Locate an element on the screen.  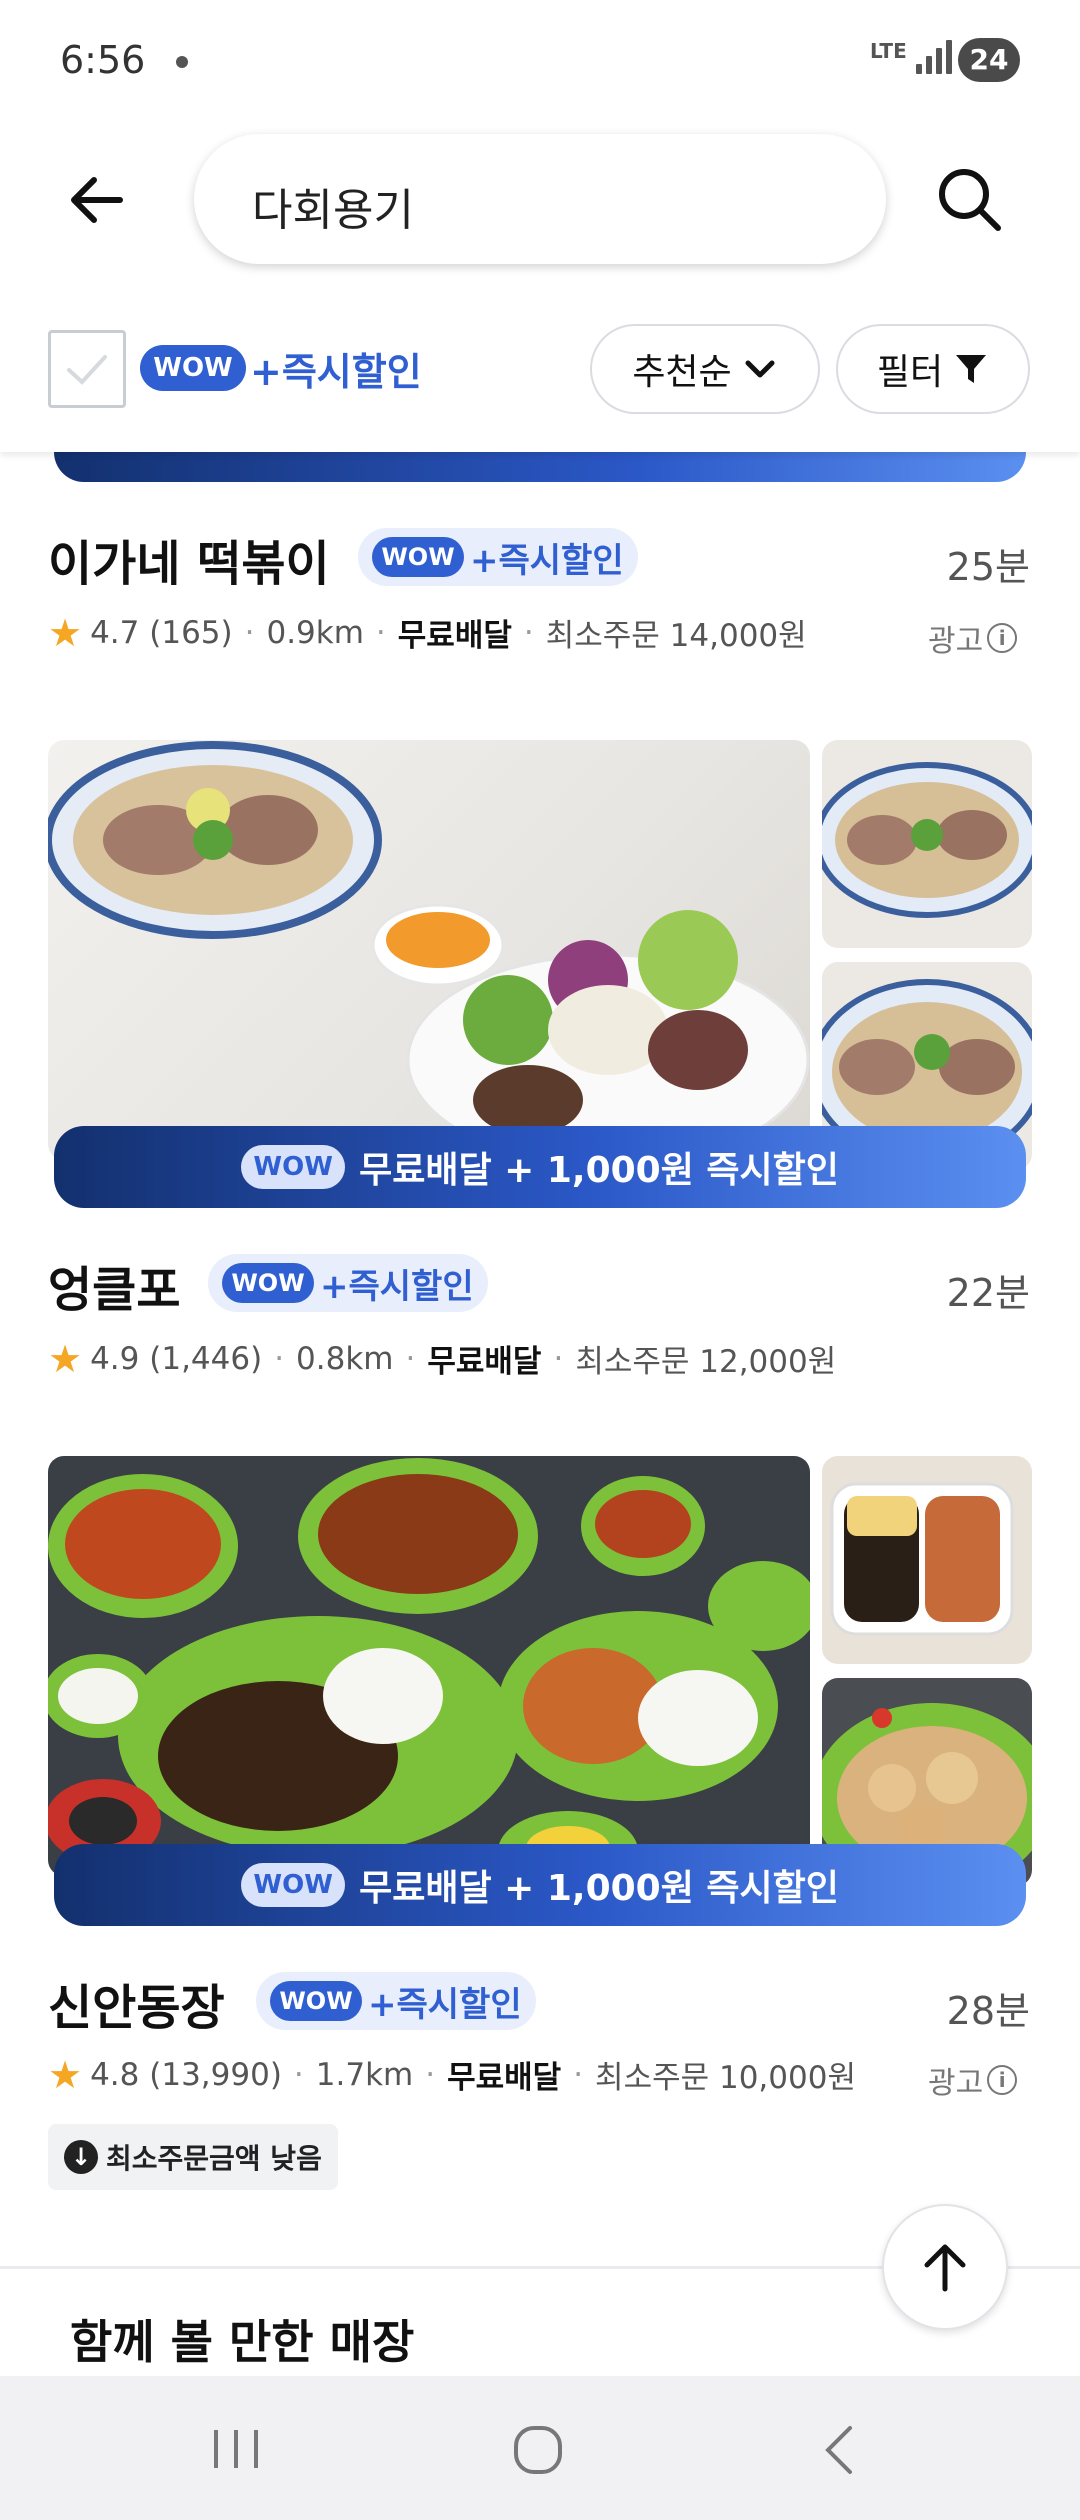
home-icon is located at coordinates (538, 2450).